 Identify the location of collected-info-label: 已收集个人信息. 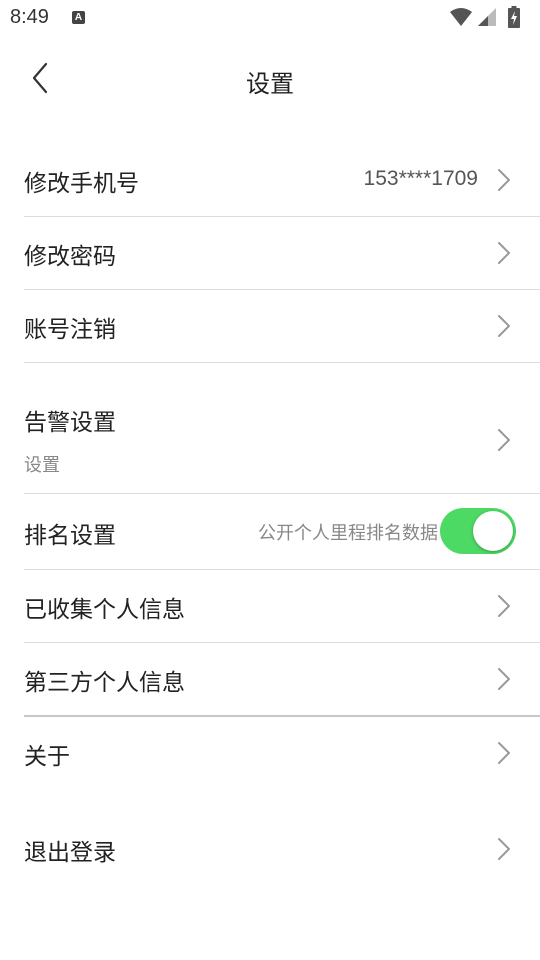
(104, 610).